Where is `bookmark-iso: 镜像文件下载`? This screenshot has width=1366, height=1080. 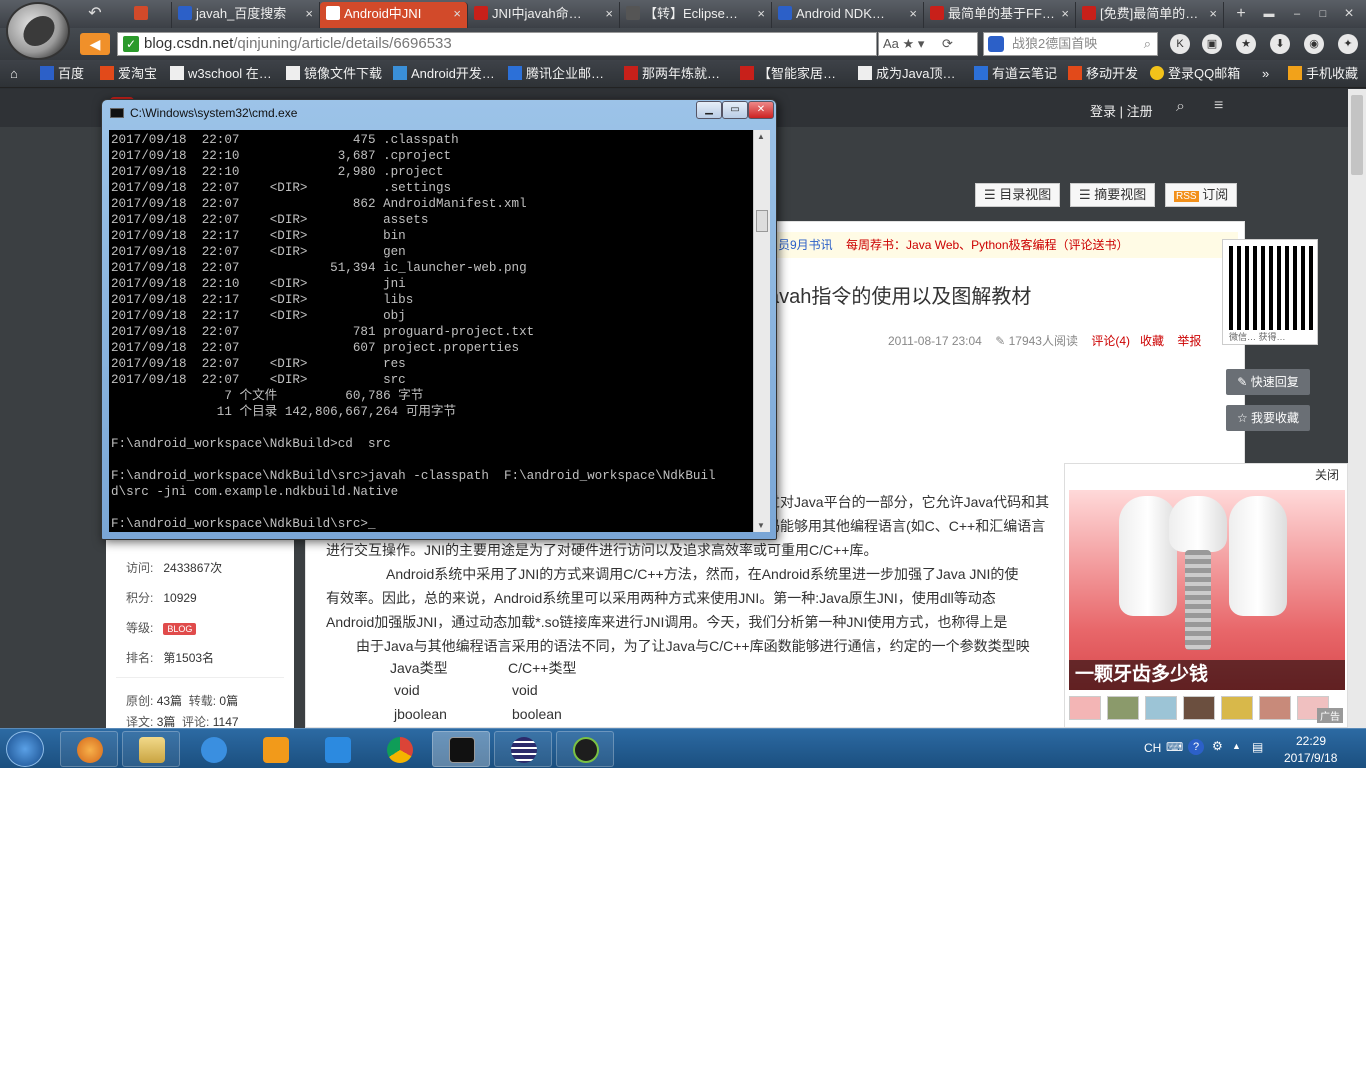
bookmark-iso: 镜像文件下载 is located at coordinates (334, 75).